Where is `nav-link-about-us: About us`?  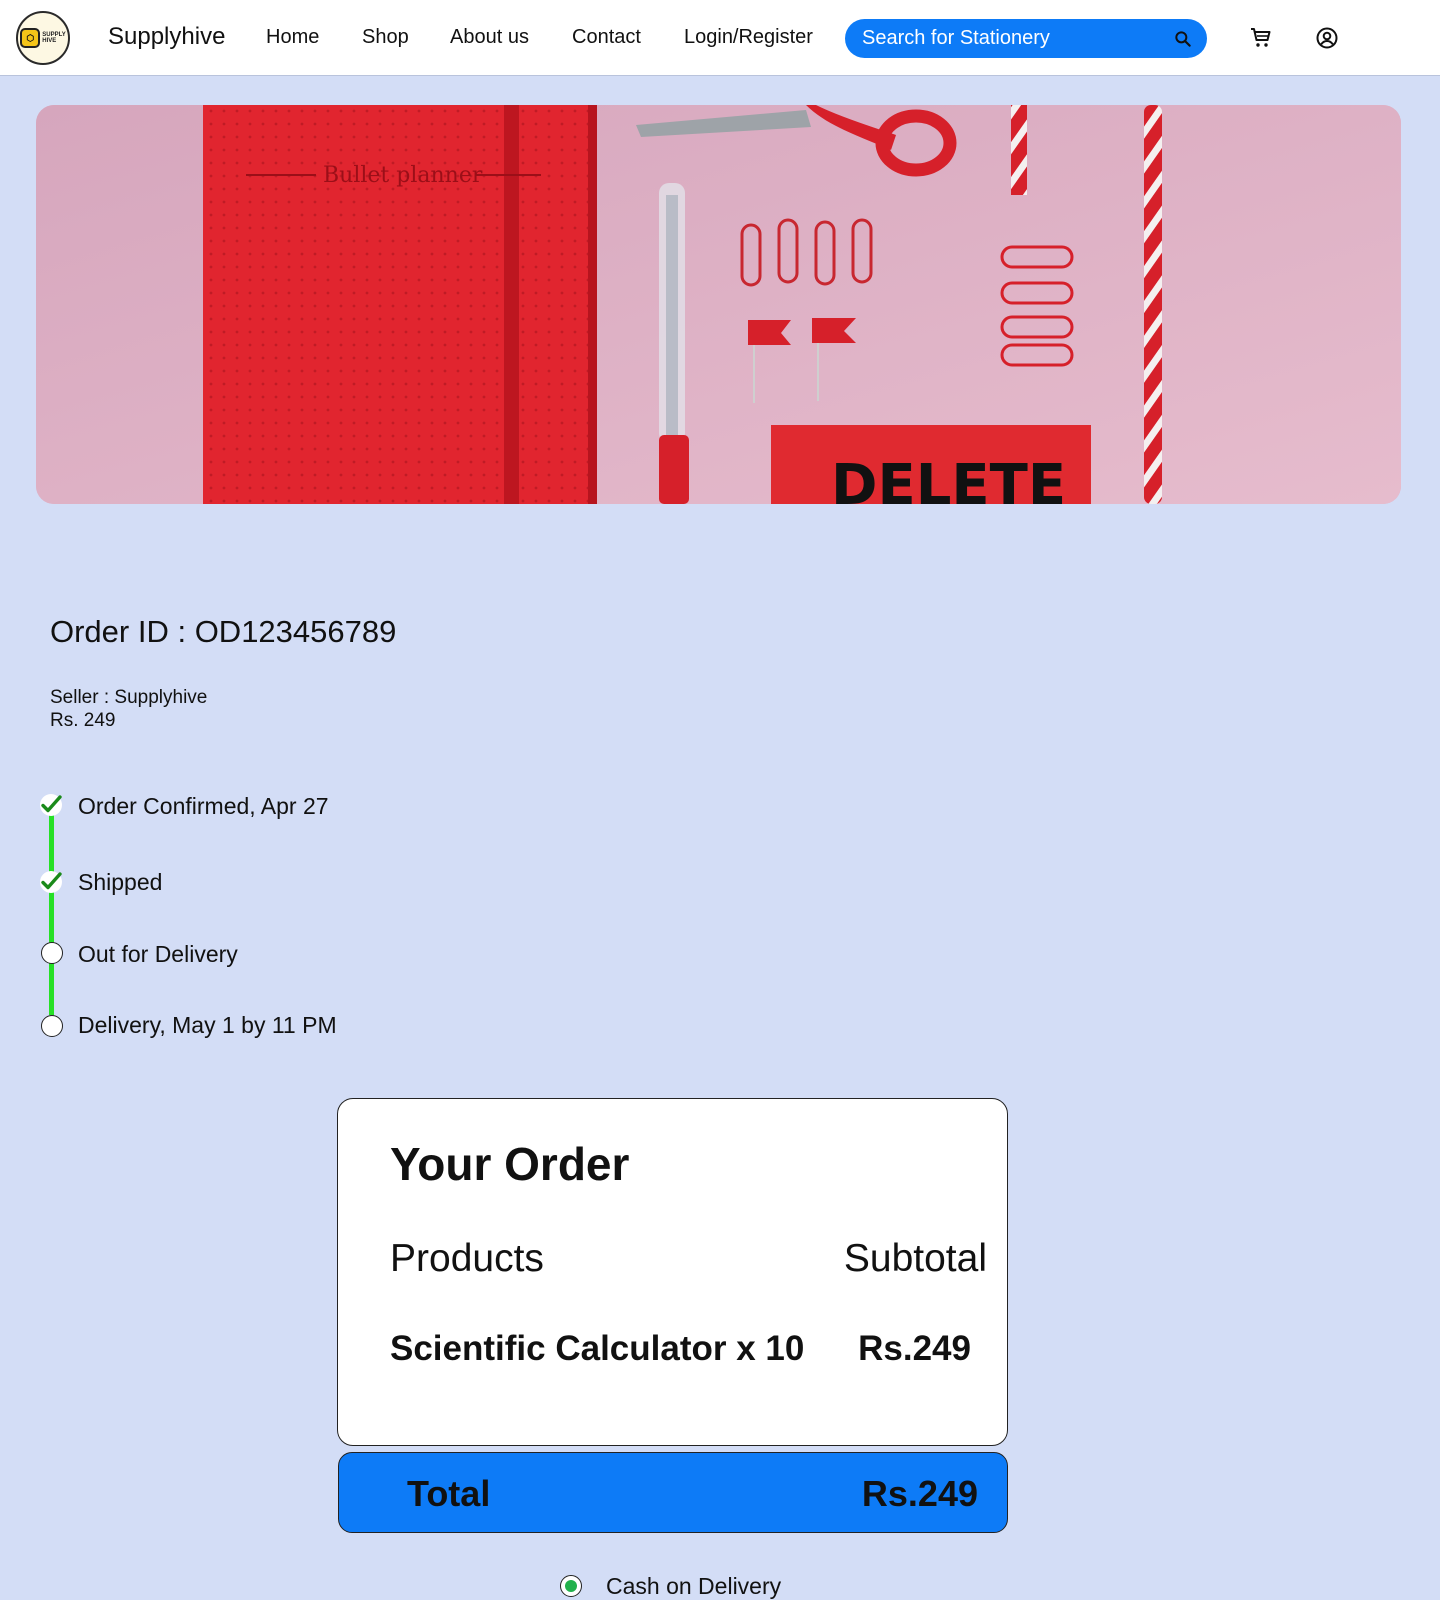
nav-link-about-us: About us is located at coordinates (489, 37).